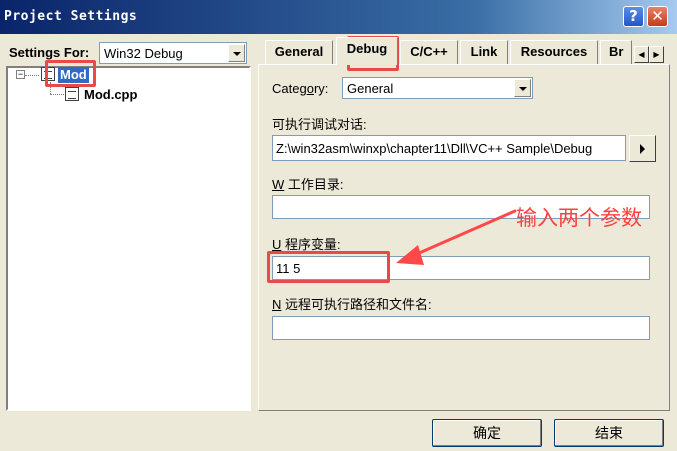 The height and width of the screenshot is (451, 677). What do you see at coordinates (278, 184) in the screenshot?
I see `working-dir-mnemonic: W` at bounding box center [278, 184].